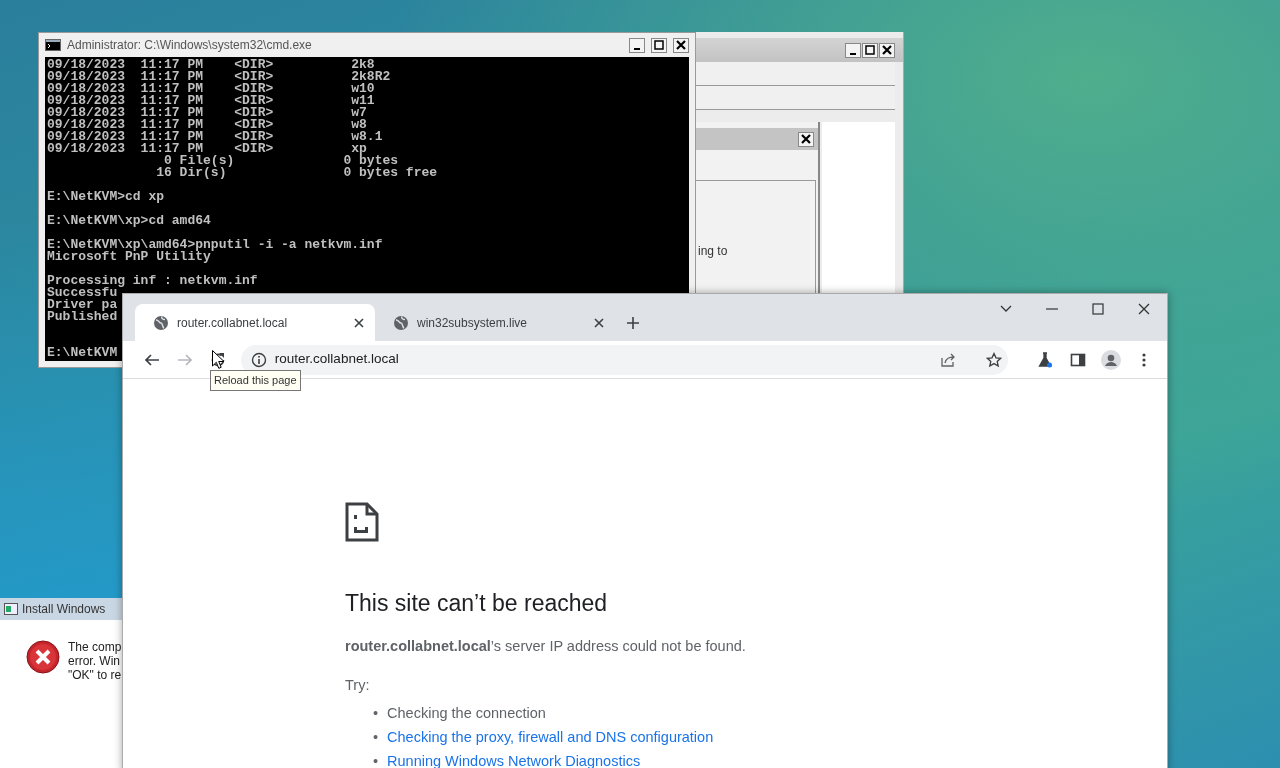  What do you see at coordinates (362, 522) in the screenshot?
I see `sad-page-icon` at bounding box center [362, 522].